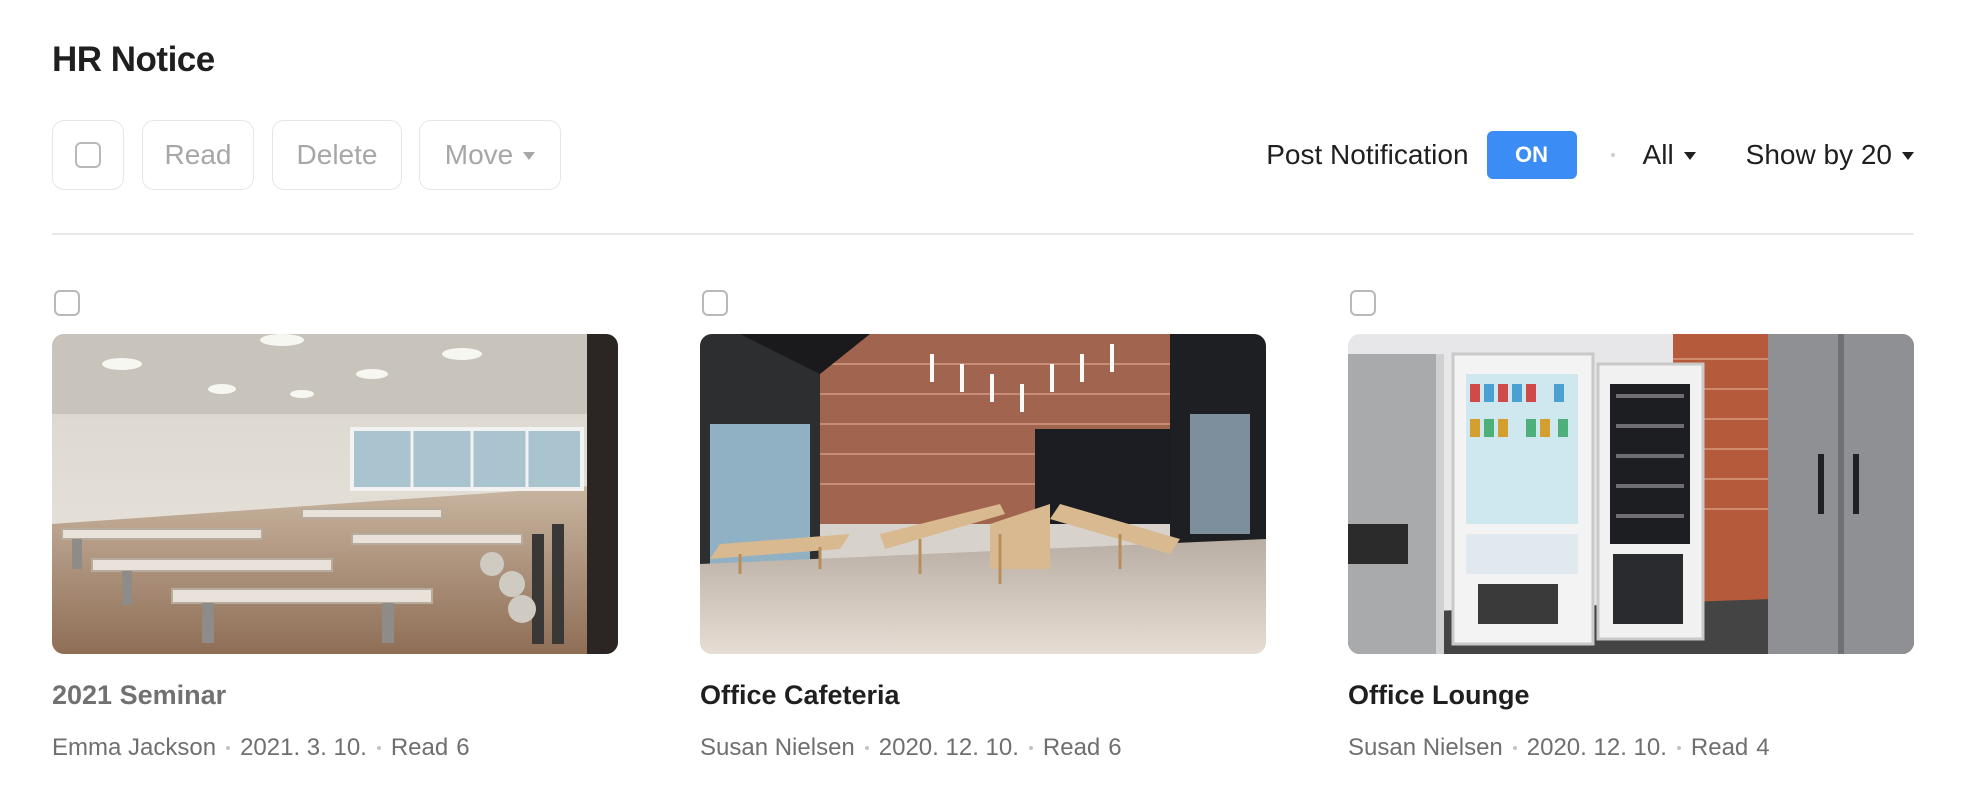  I want to click on post-notification-label: Post Notification, so click(1367, 154).